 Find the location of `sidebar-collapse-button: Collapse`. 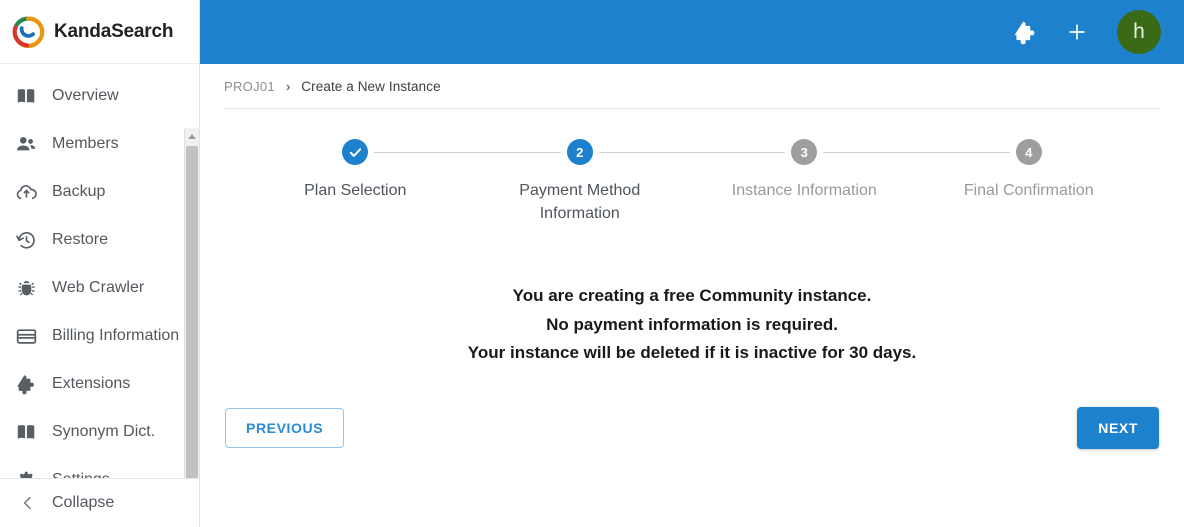

sidebar-collapse-button: Collapse is located at coordinates (99, 502).